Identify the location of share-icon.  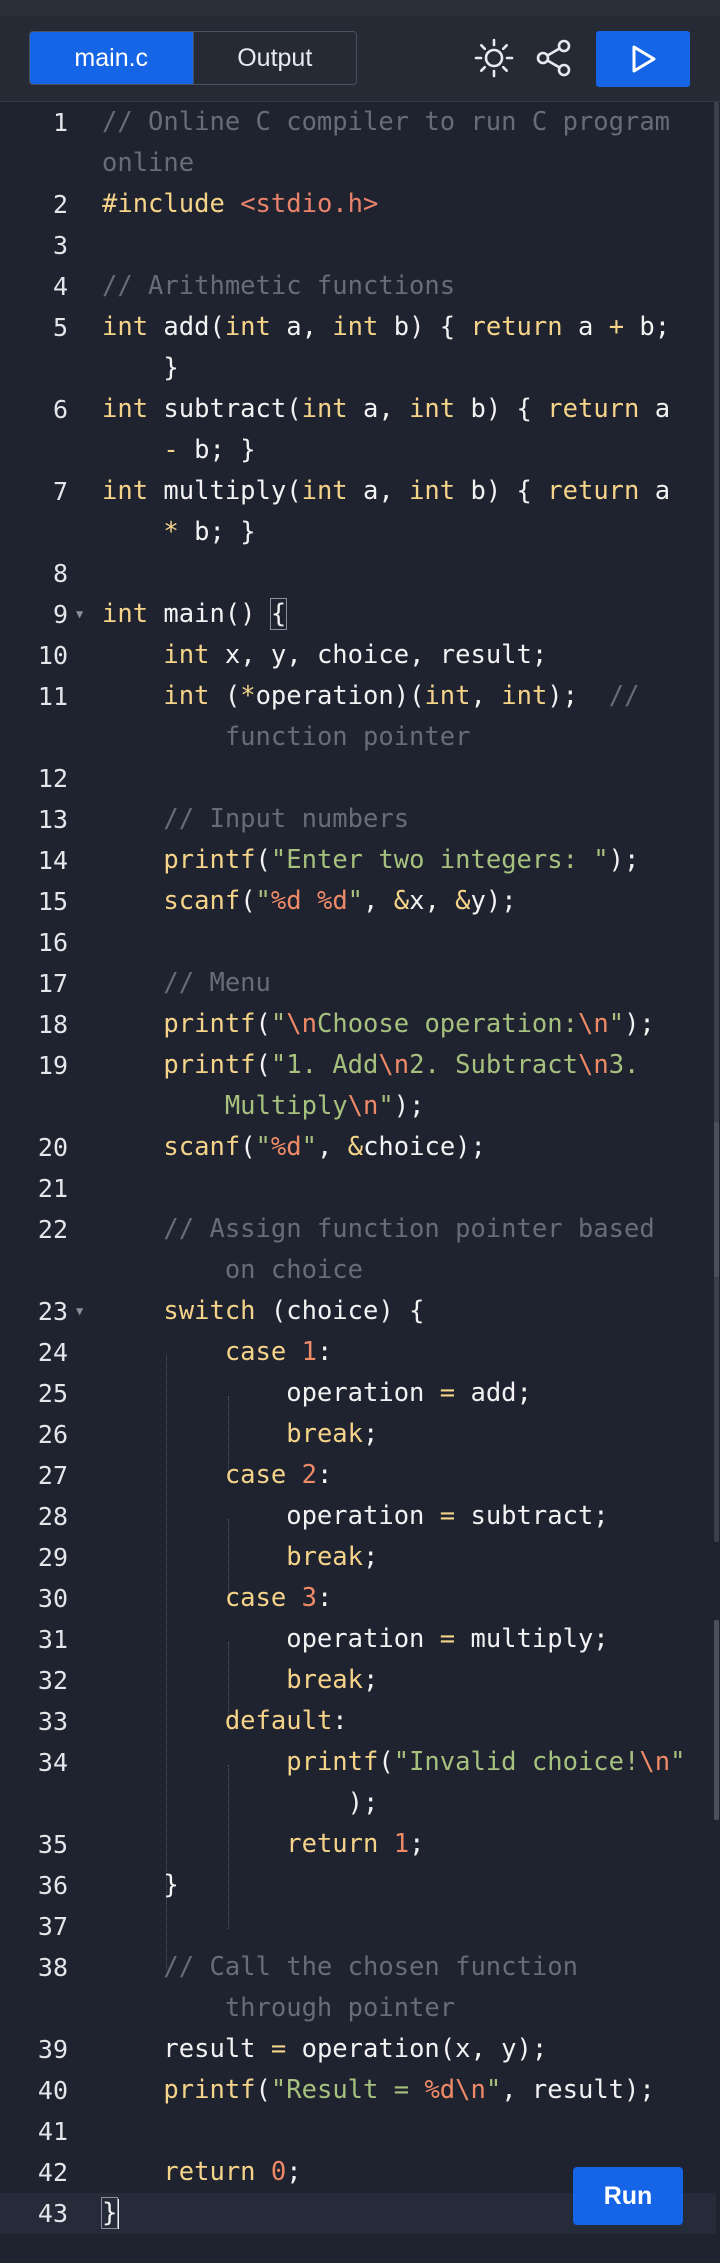
(553, 58).